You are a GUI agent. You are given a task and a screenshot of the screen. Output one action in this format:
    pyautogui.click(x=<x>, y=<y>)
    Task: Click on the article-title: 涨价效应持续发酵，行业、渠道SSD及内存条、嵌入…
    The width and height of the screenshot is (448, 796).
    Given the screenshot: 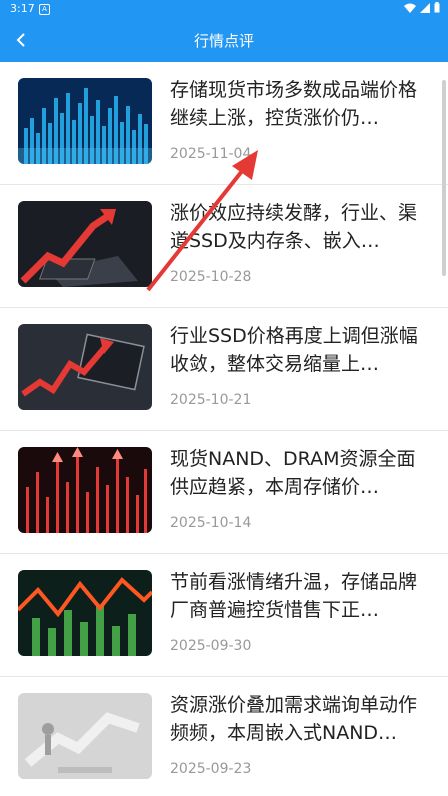 What is the action you would take?
    pyautogui.click(x=299, y=227)
    